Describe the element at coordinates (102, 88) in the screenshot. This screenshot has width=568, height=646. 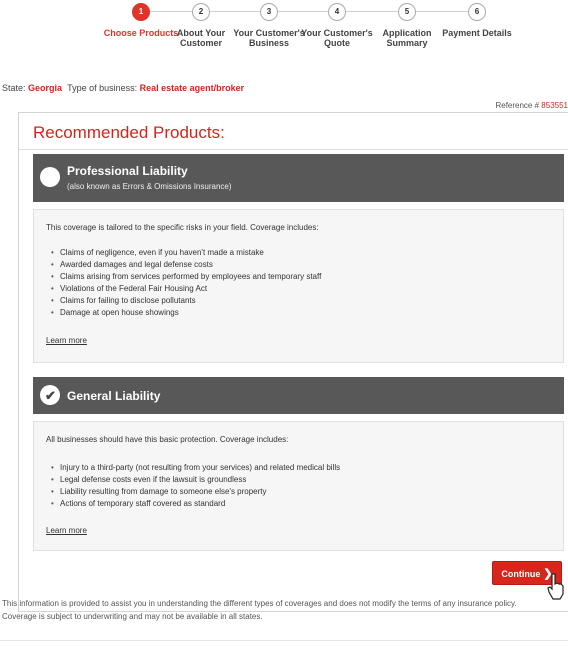
I see `business-type-label: Type of business:` at that location.